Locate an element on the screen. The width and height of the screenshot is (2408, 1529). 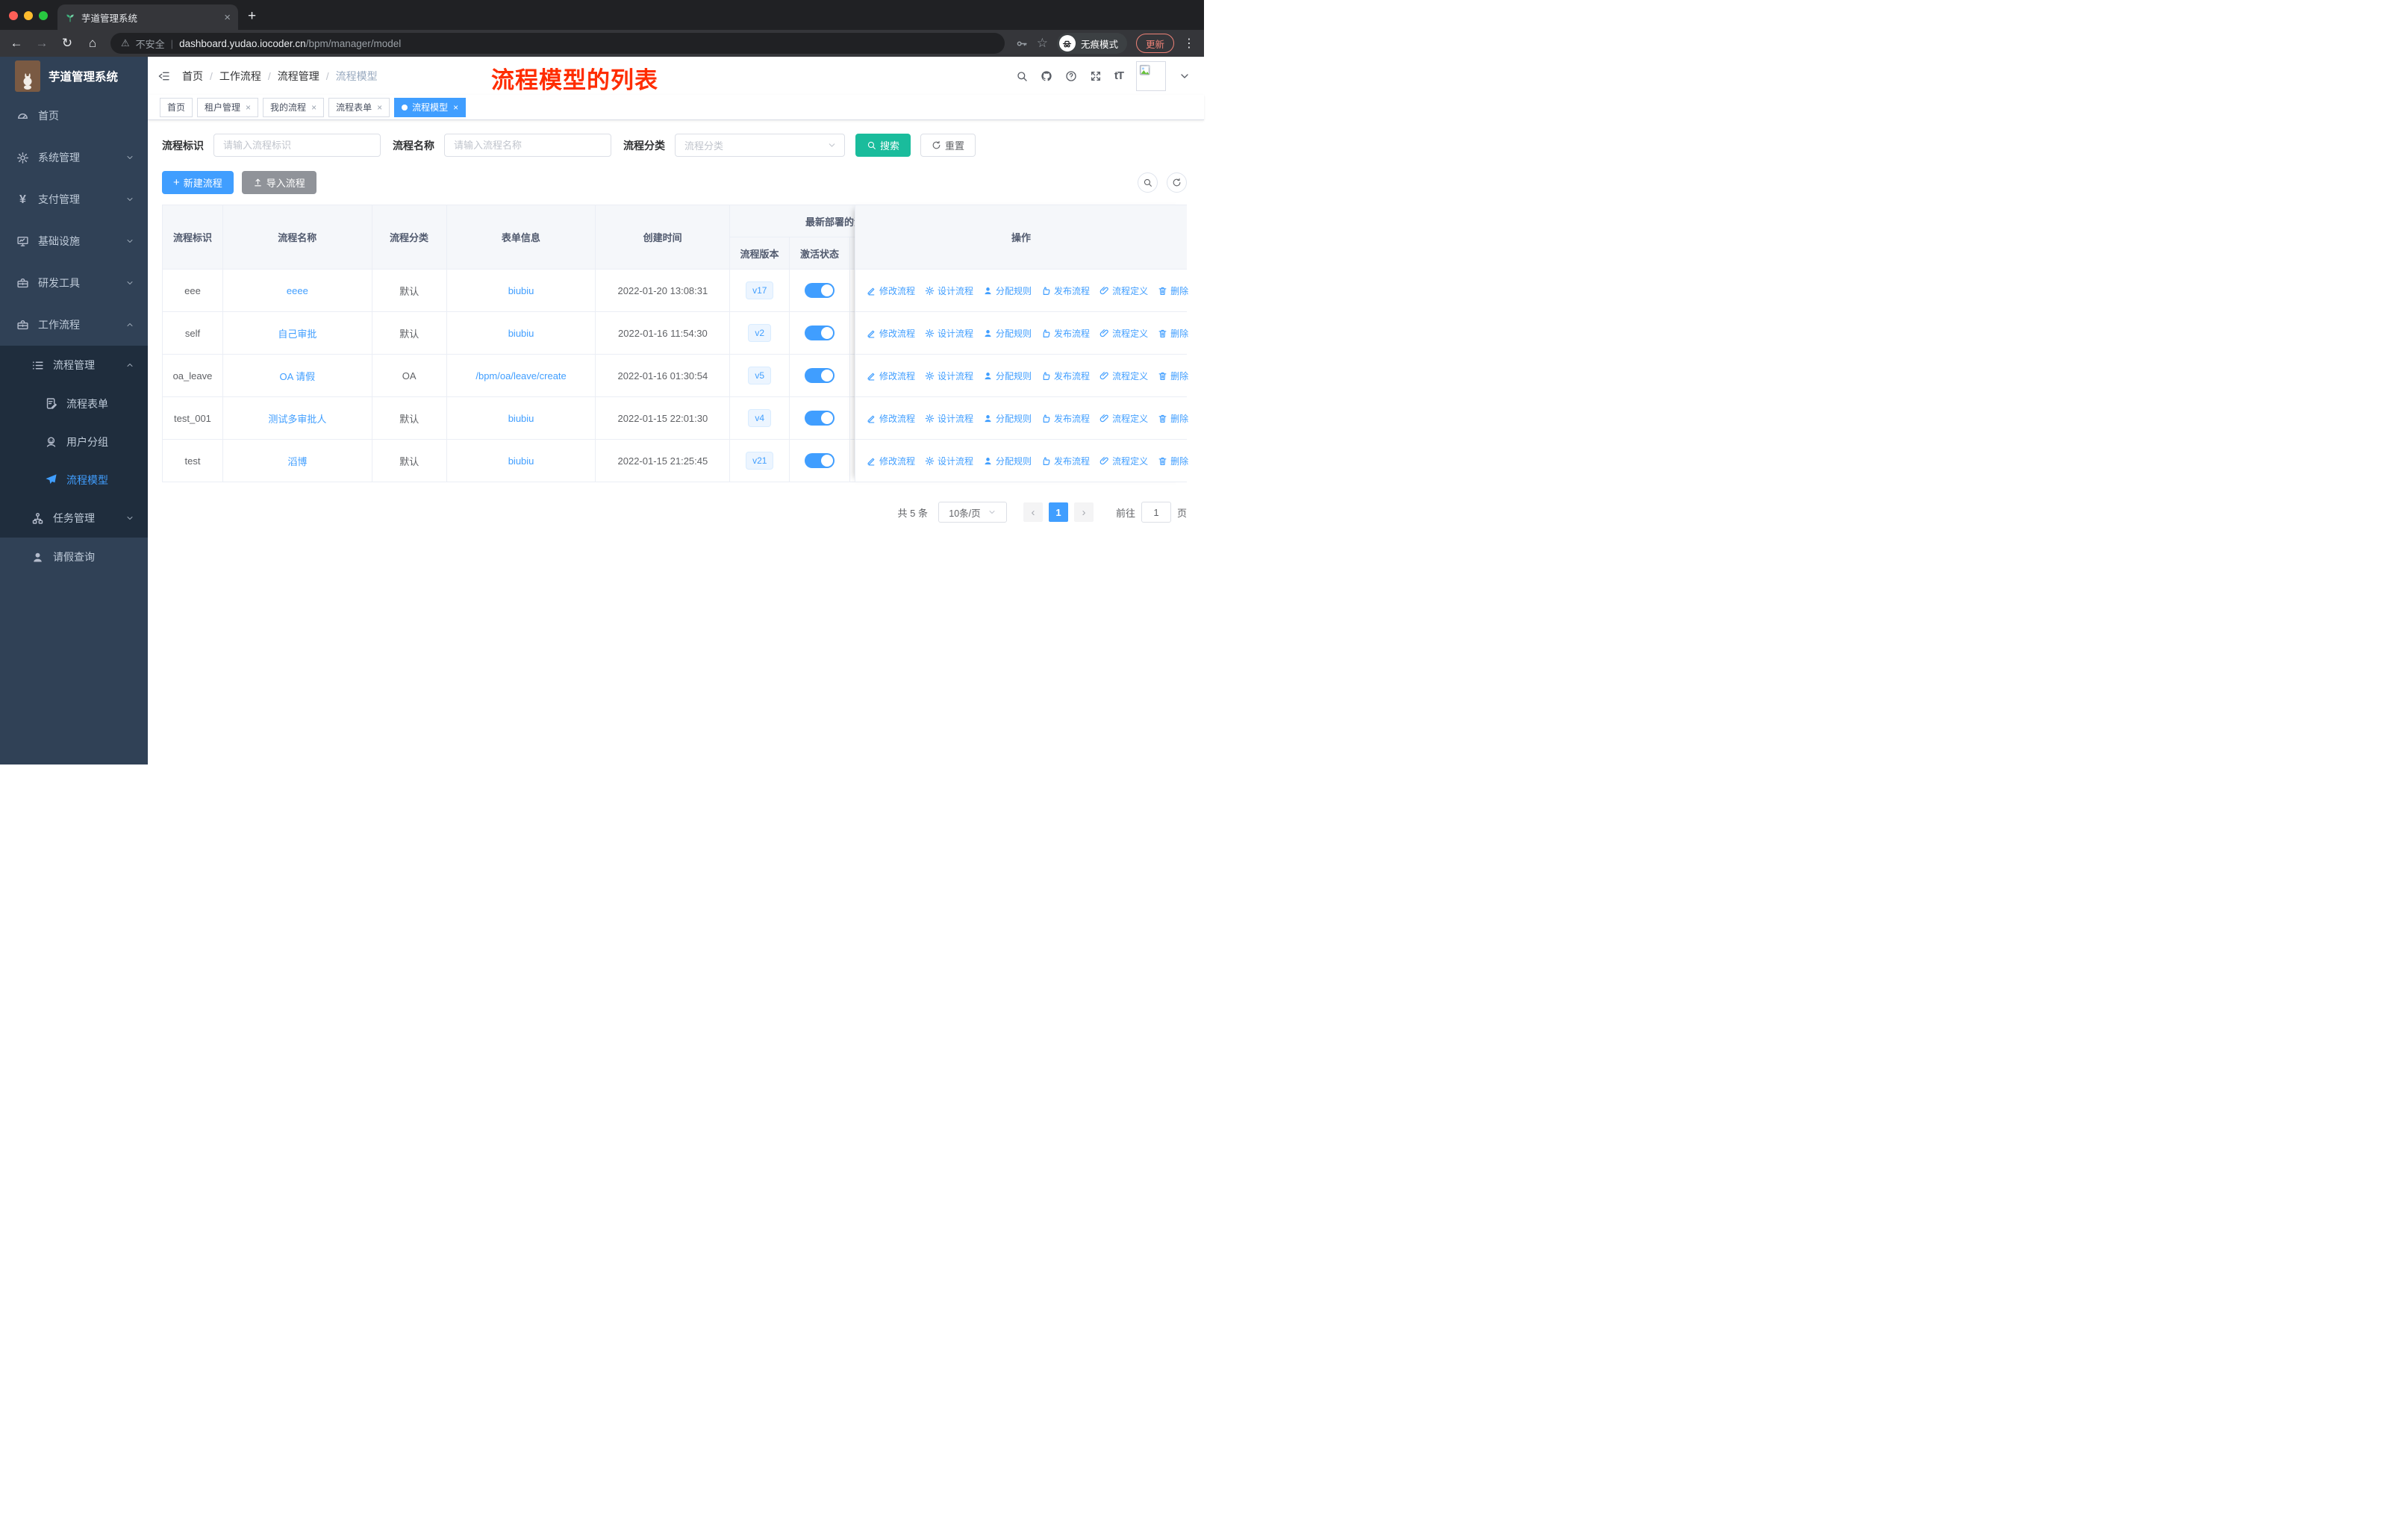
sidebar-item-process-mgmt: 流程管理 is located at coordinates (74, 365).